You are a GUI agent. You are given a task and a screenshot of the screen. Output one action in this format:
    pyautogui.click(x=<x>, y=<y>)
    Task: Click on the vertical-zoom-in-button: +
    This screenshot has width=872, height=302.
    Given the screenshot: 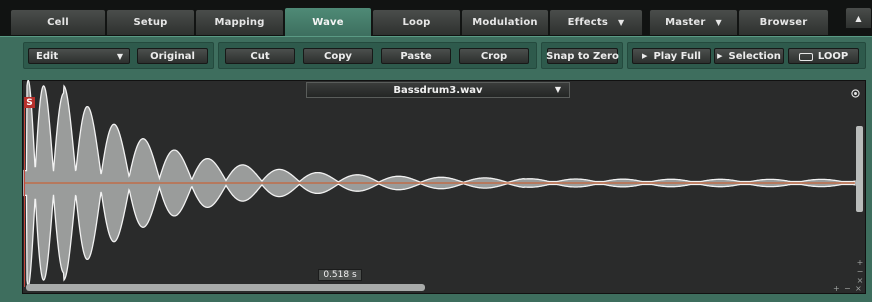 What is the action you would take?
    pyautogui.click(x=860, y=263)
    